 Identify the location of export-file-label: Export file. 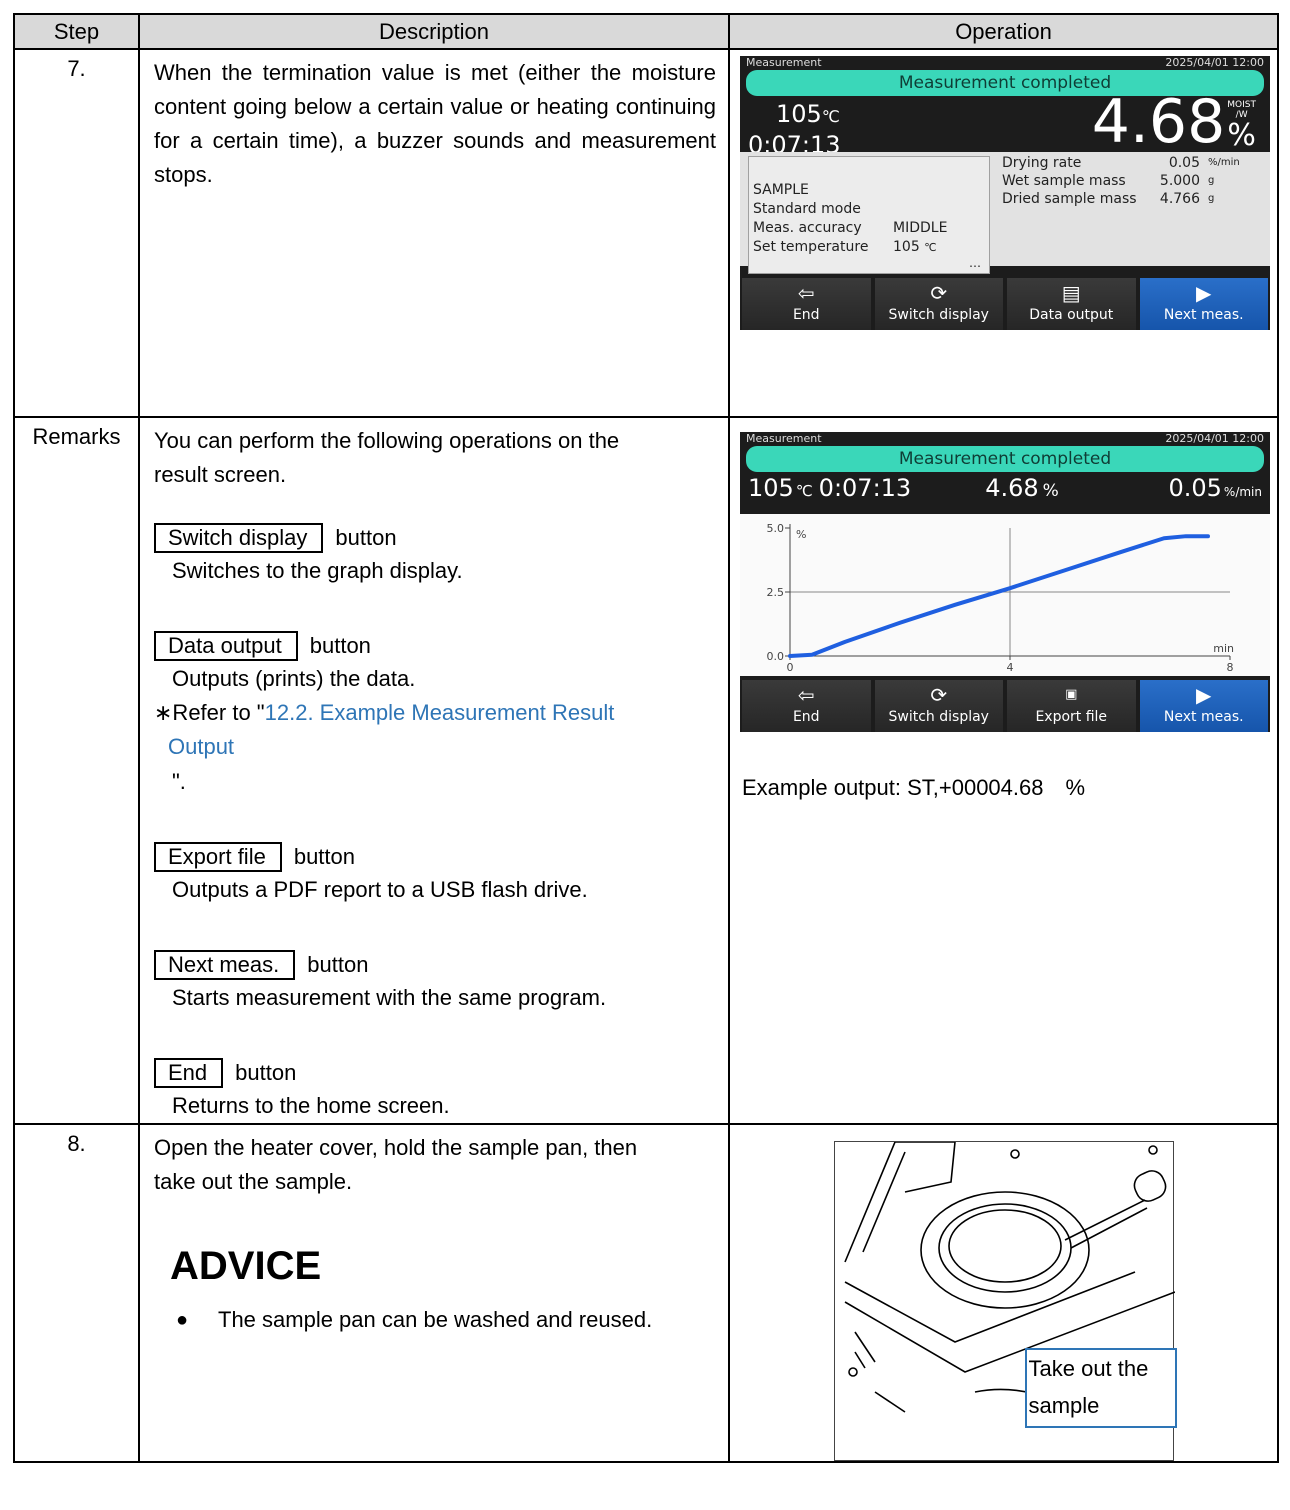
(1071, 717).